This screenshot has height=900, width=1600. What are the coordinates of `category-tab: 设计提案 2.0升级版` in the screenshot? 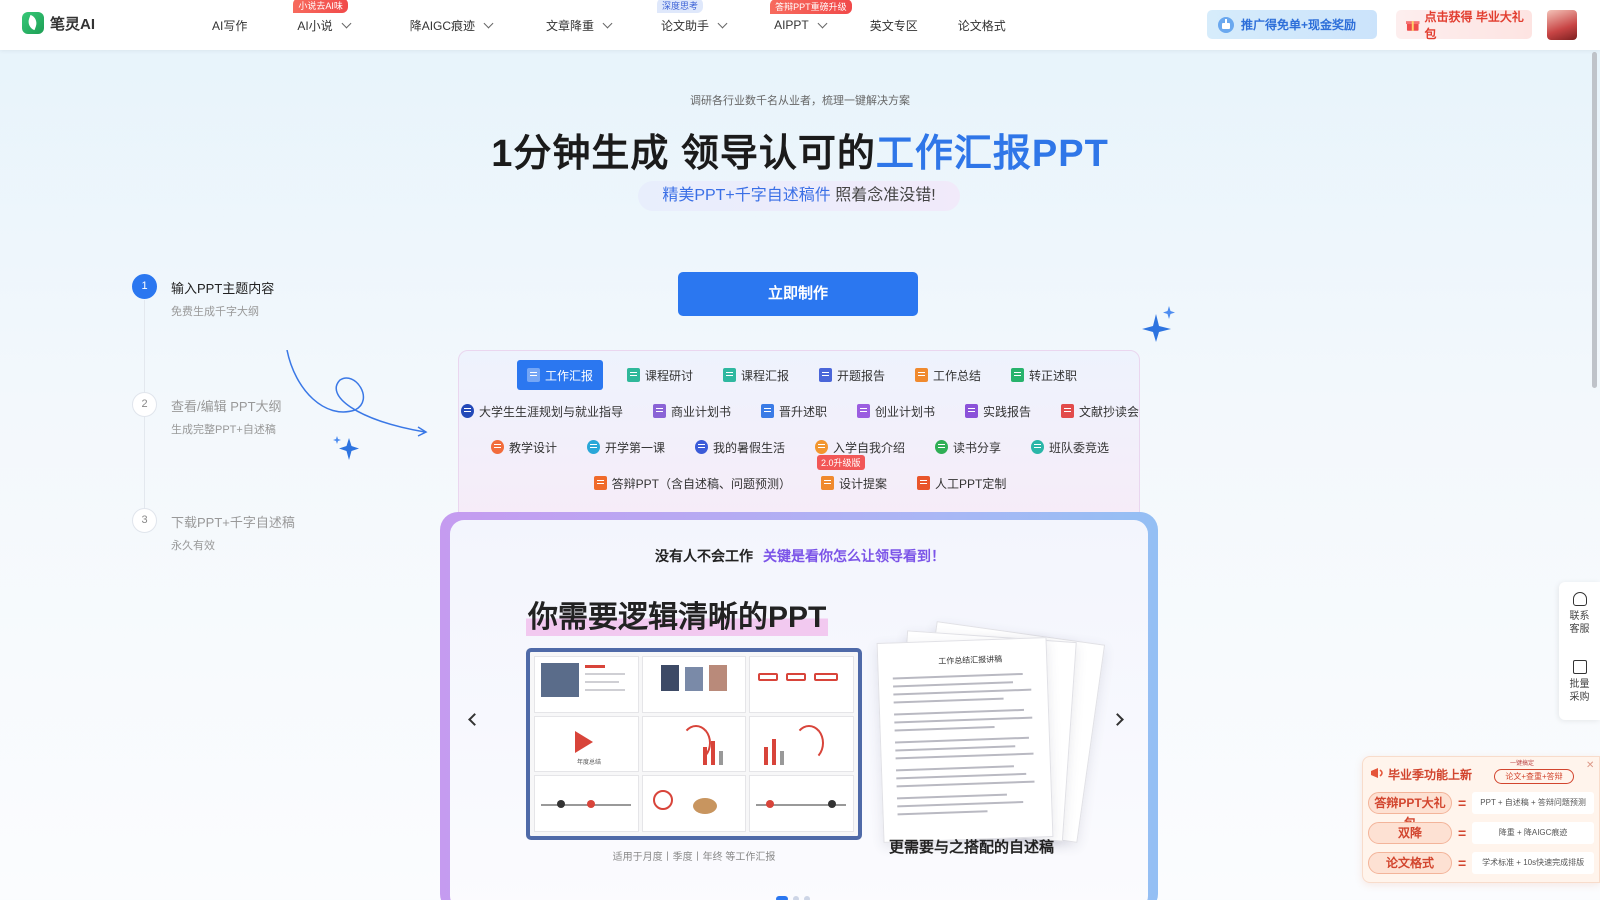 It's located at (854, 476).